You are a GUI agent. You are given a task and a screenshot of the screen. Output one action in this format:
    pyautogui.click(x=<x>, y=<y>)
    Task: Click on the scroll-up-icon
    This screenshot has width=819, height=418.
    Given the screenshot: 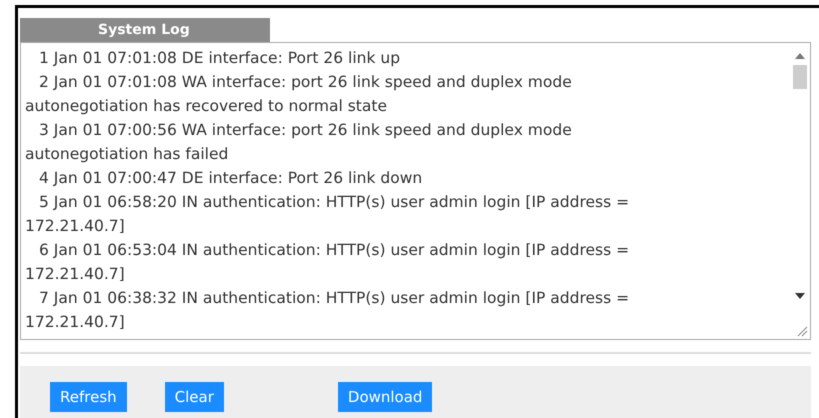 What is the action you would take?
    pyautogui.click(x=800, y=56)
    